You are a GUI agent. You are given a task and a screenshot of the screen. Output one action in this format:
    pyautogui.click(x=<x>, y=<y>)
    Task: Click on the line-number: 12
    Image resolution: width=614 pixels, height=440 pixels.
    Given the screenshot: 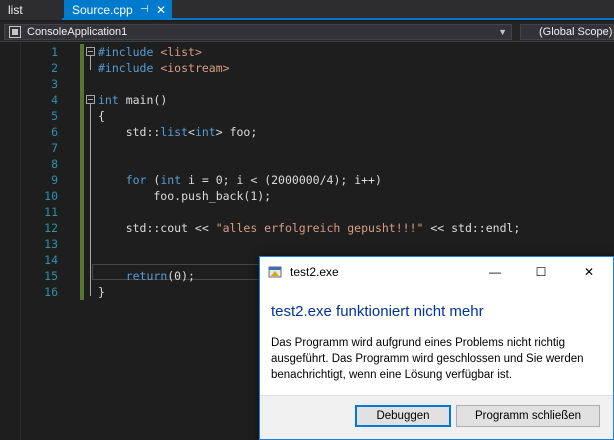 What is the action you would take?
    pyautogui.click(x=51, y=228)
    